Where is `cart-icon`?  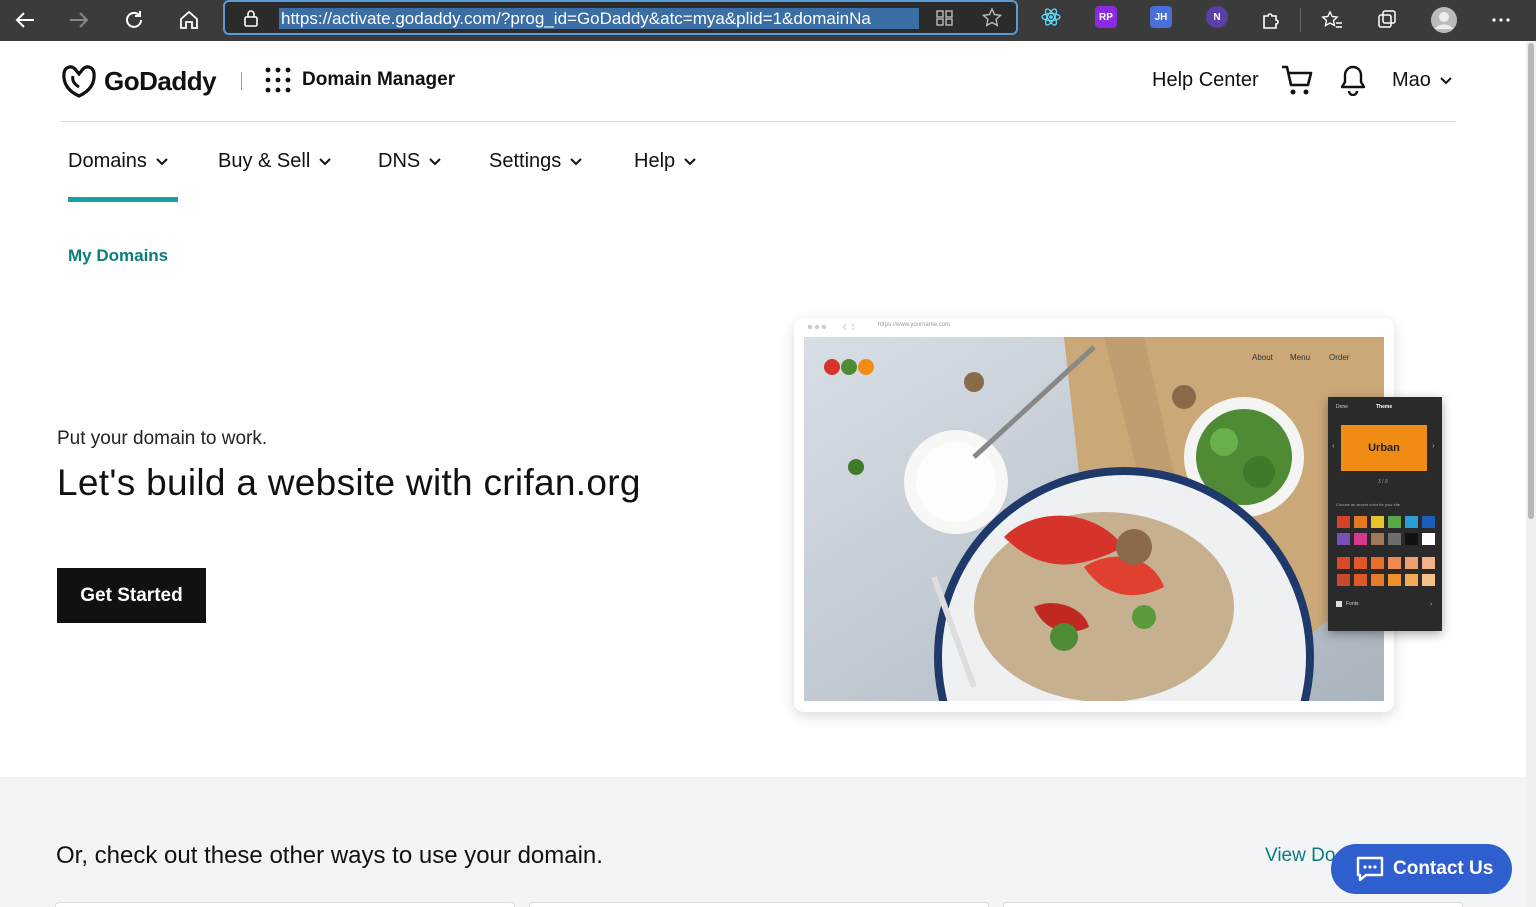
cart-icon is located at coordinates (1297, 82).